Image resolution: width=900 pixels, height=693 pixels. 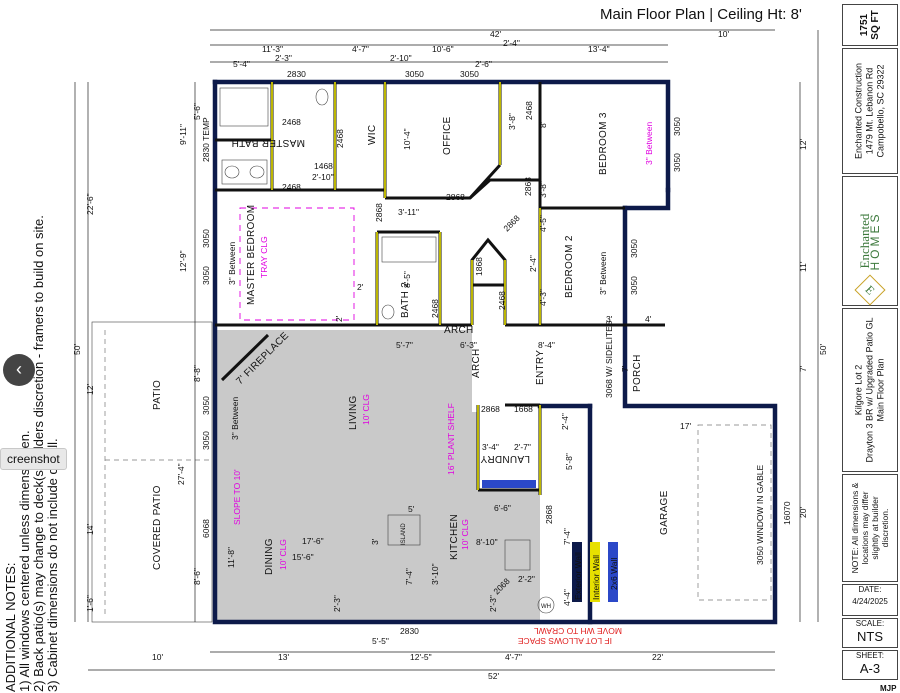 What do you see at coordinates (511, 43) in the screenshot?
I see `dim-top-2-4: 2'-4"` at bounding box center [511, 43].